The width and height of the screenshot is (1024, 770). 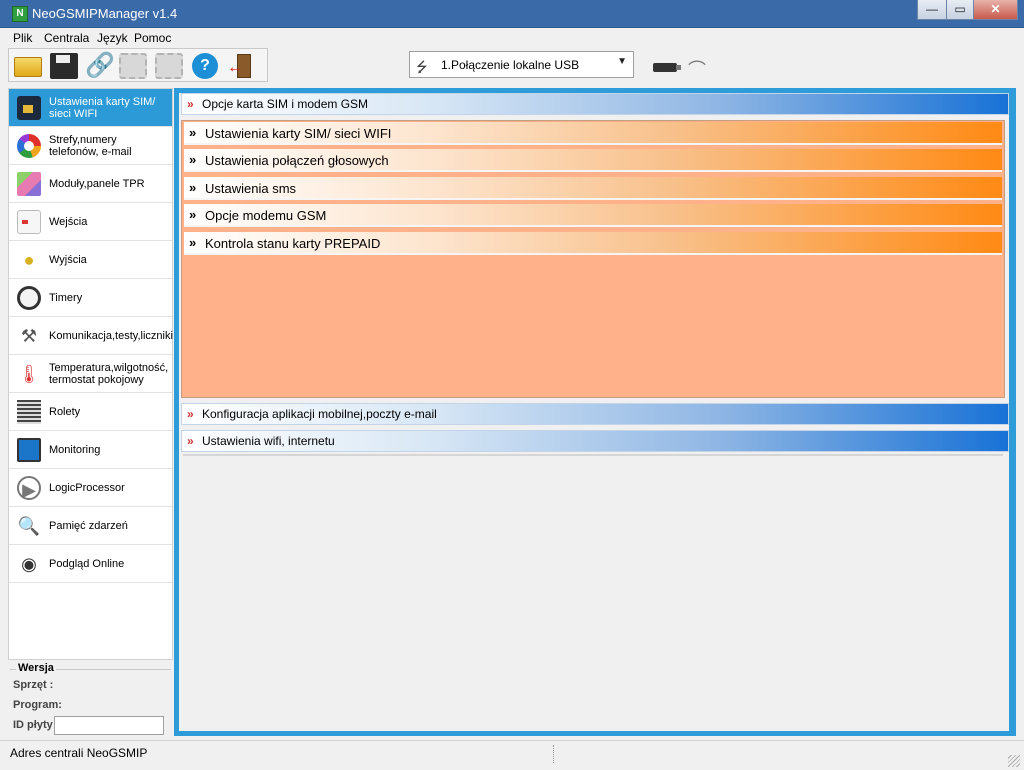 What do you see at coordinates (297, 160) in the screenshot?
I see `sub-item-label: Ustawienia połączeń głosowych` at bounding box center [297, 160].